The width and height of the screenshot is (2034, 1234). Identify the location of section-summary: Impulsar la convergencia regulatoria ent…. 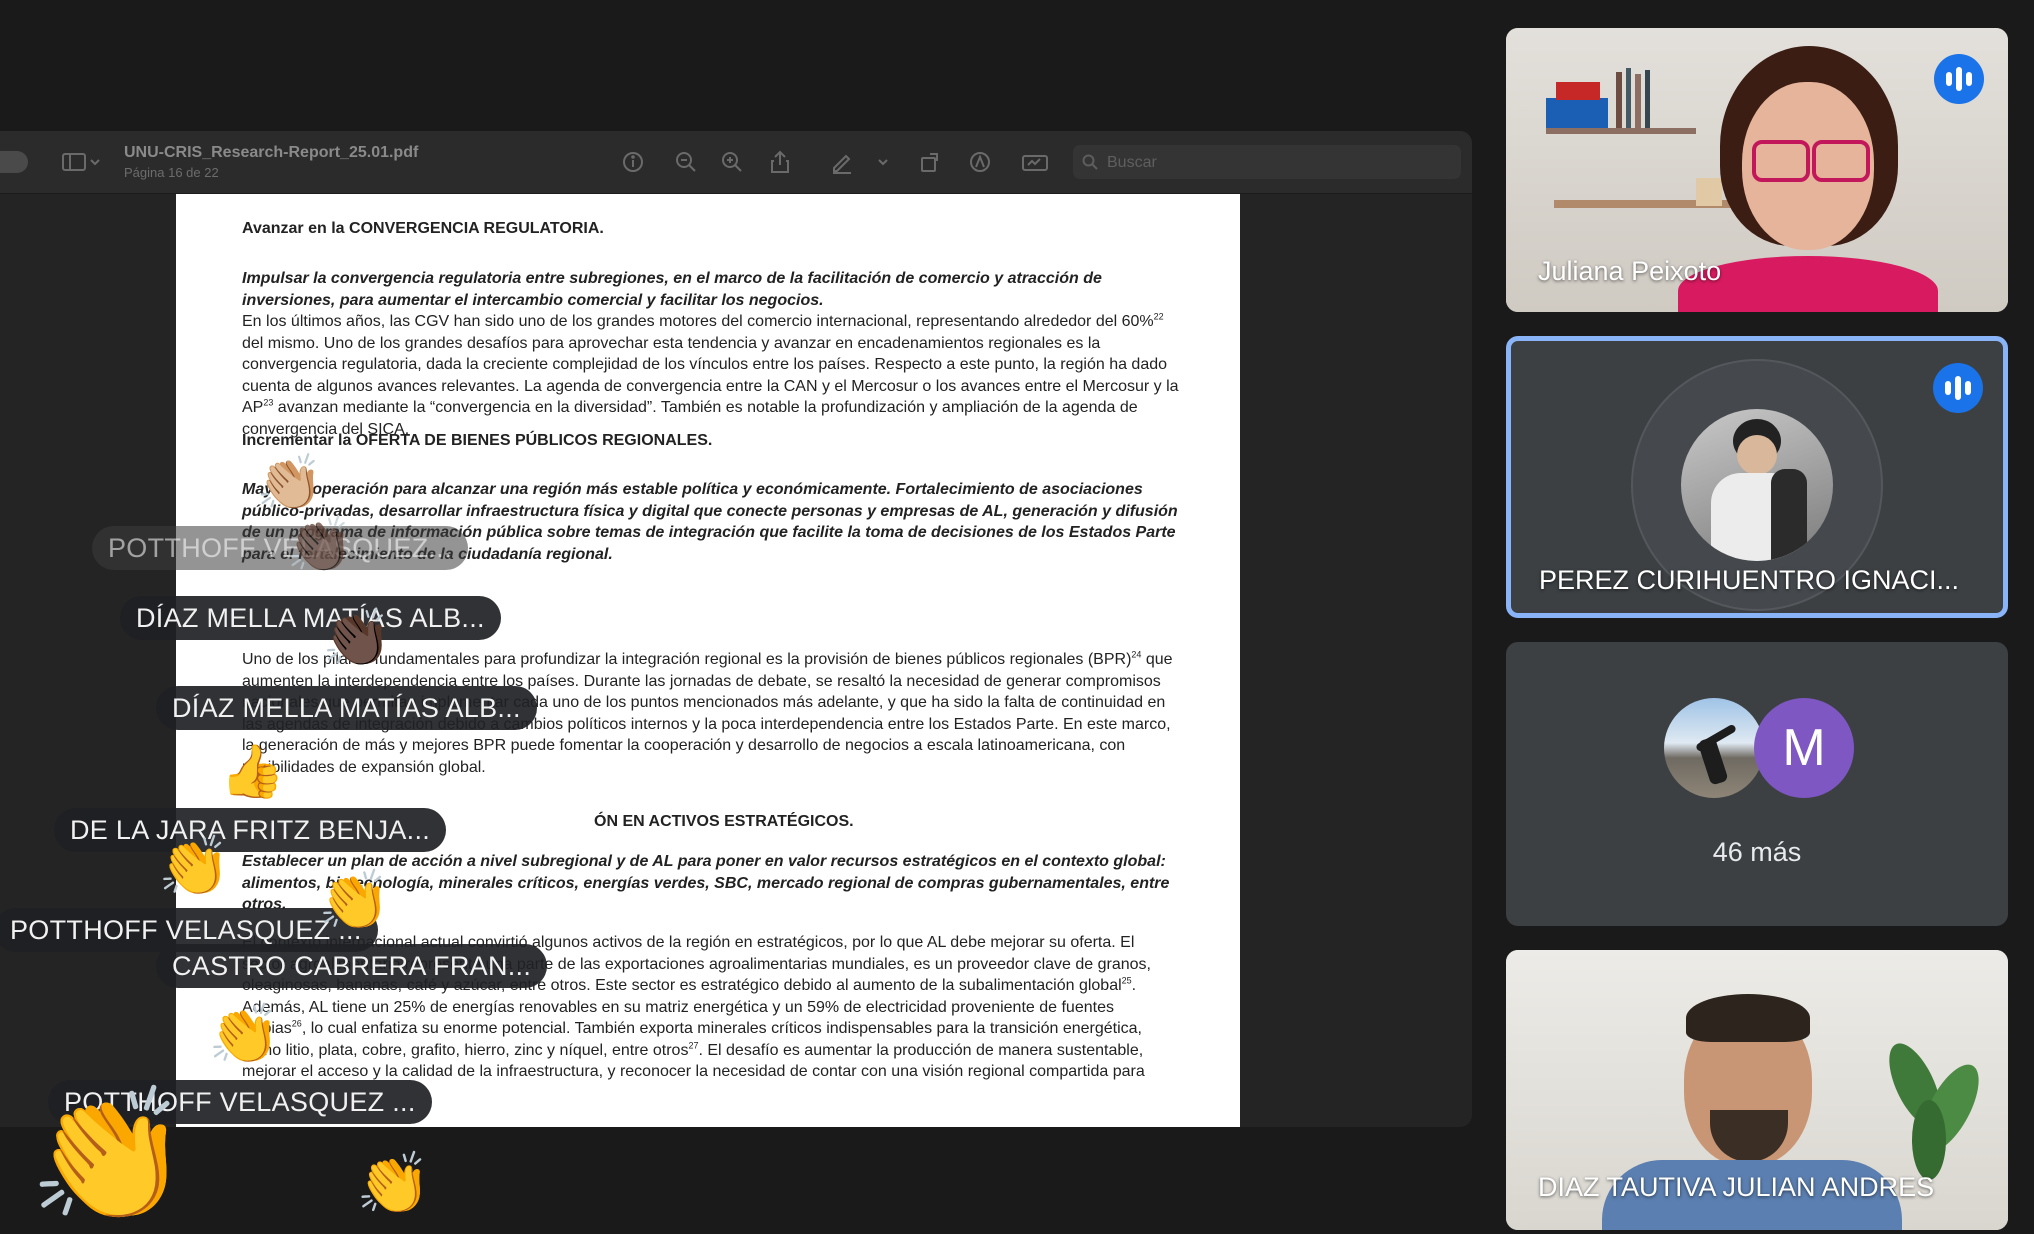
(672, 289).